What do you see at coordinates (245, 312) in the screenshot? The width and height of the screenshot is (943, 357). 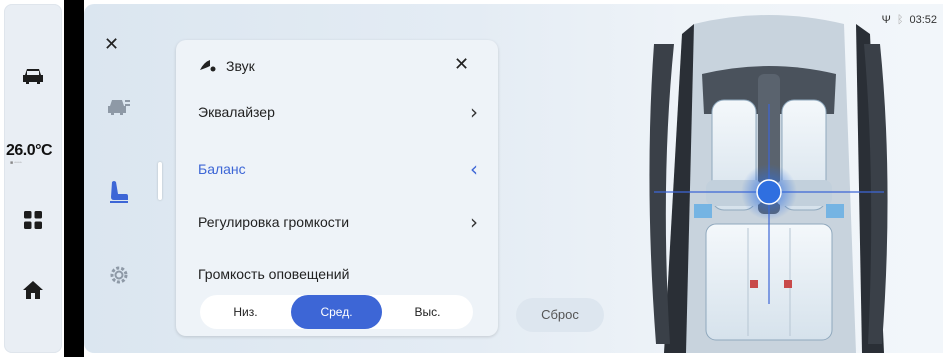 I see `volume-option-low: Низ.` at bounding box center [245, 312].